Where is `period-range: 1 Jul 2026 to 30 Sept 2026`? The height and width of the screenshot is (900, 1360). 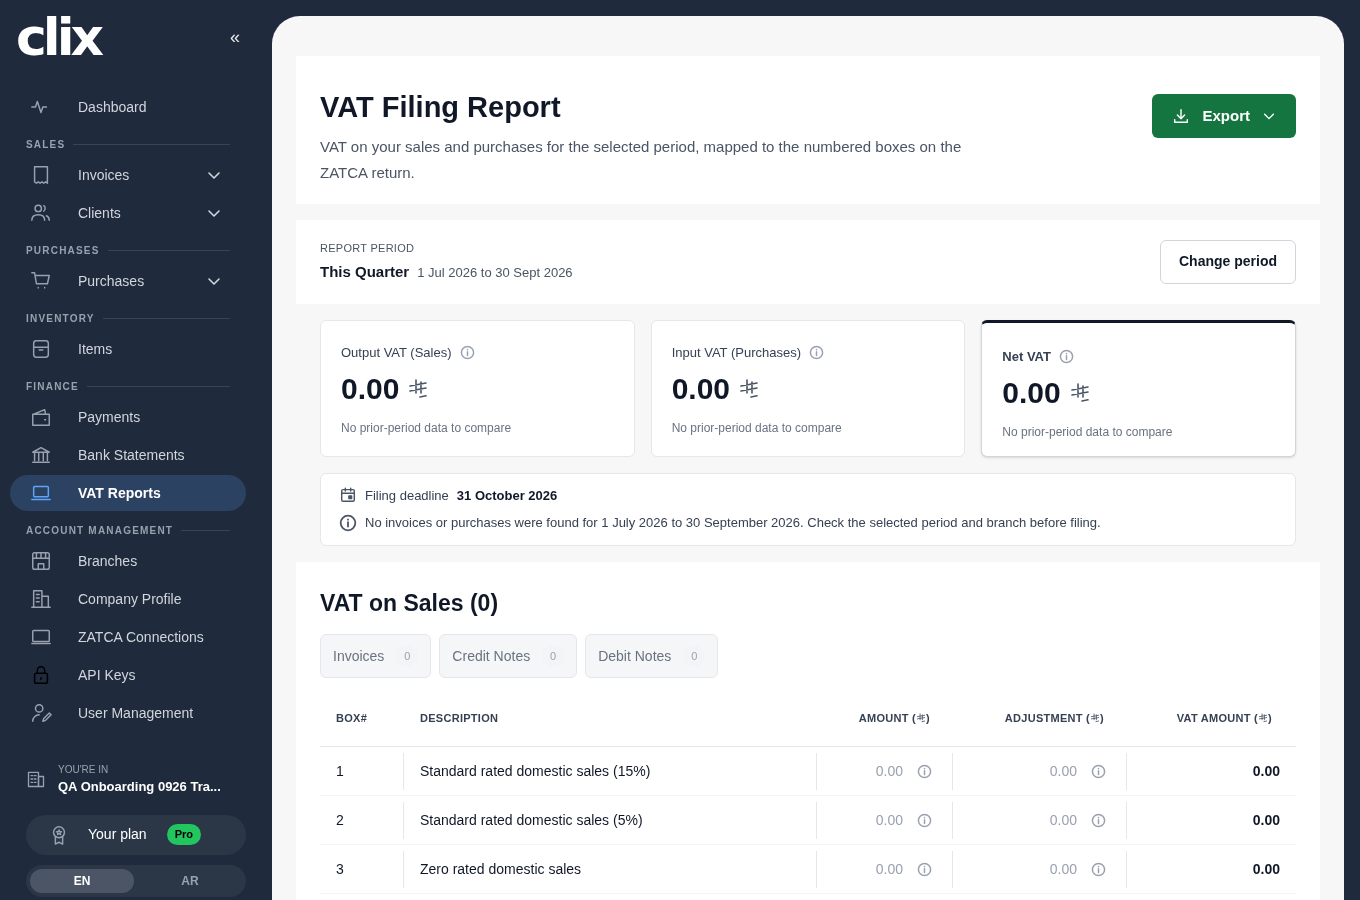
period-range: 1 Jul 2026 to 30 Sept 2026 is located at coordinates (495, 272).